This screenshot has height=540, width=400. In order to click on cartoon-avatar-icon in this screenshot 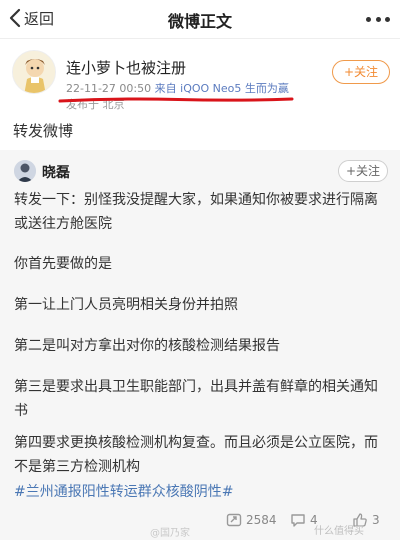, I will do `click(34, 72)`.